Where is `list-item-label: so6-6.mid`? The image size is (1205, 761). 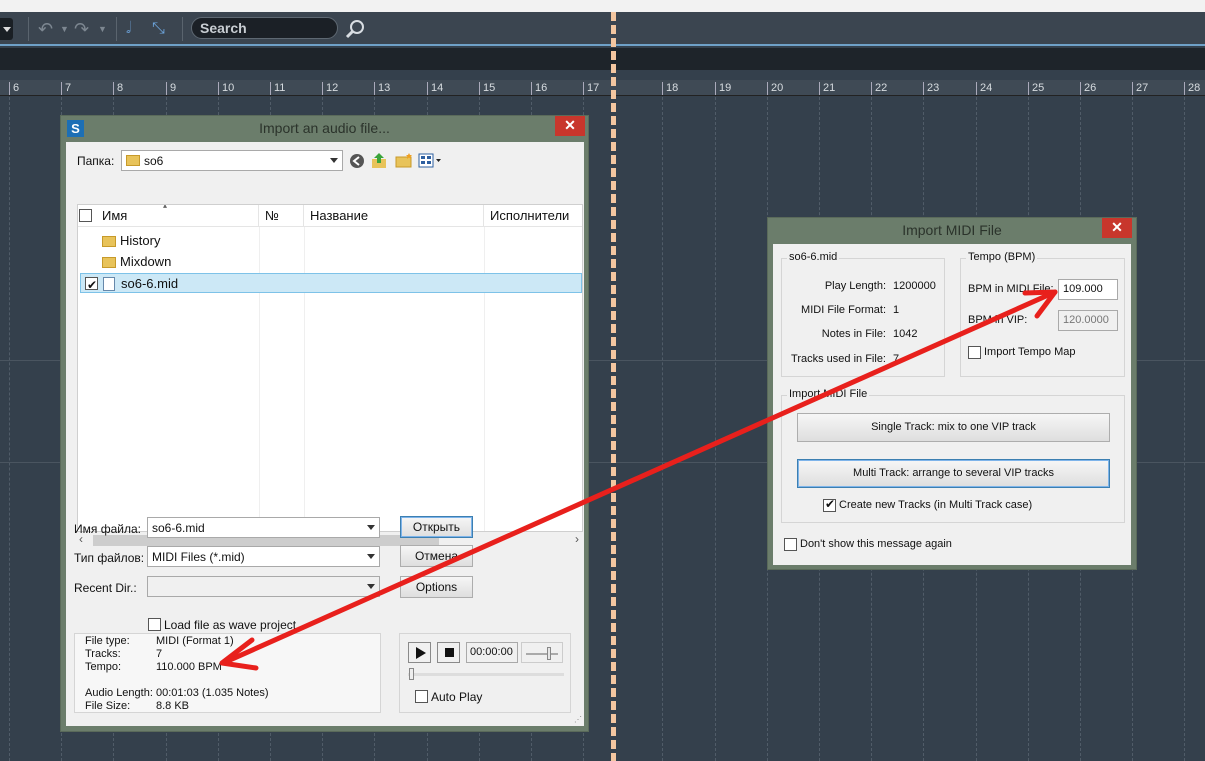 list-item-label: so6-6.mid is located at coordinates (150, 283).